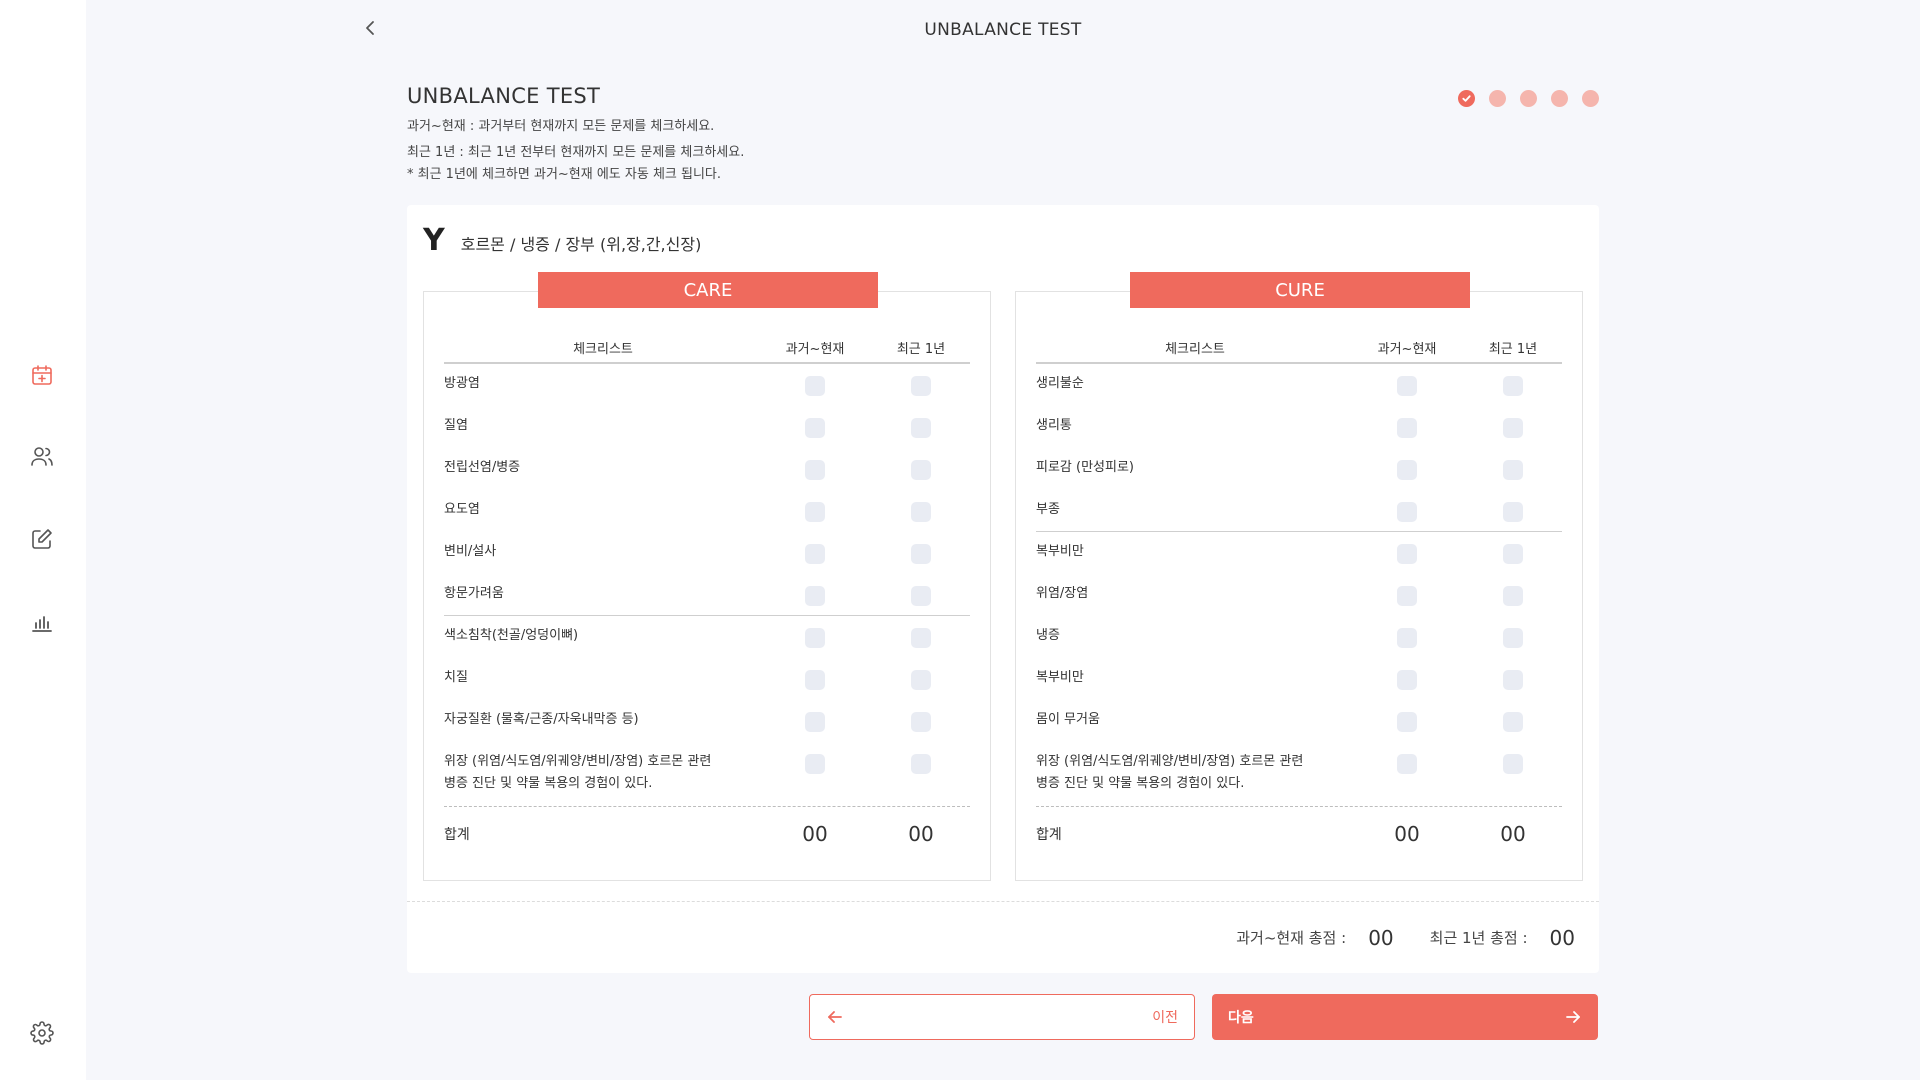 The height and width of the screenshot is (1080, 1920). What do you see at coordinates (1085, 467) in the screenshot?
I see `cure-item-label: 피로감 (만성피로)` at bounding box center [1085, 467].